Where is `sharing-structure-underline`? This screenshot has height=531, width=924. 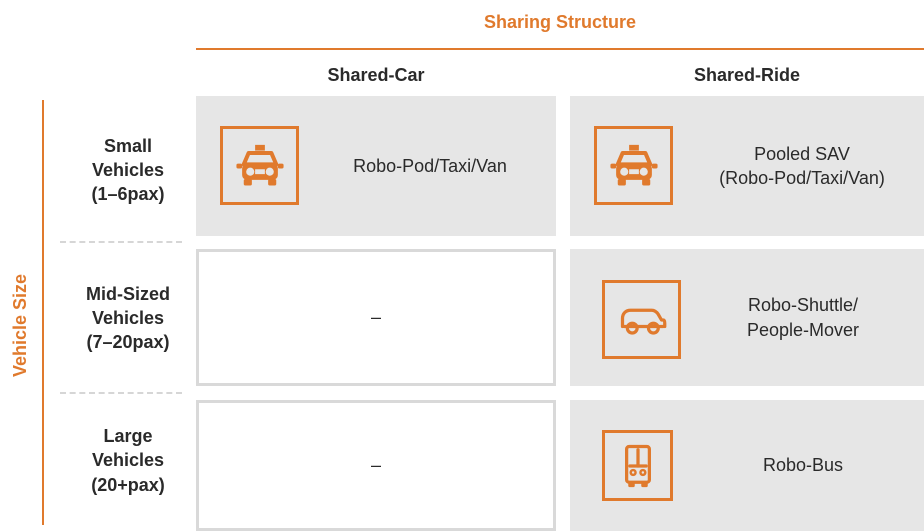 sharing-structure-underline is located at coordinates (560, 49).